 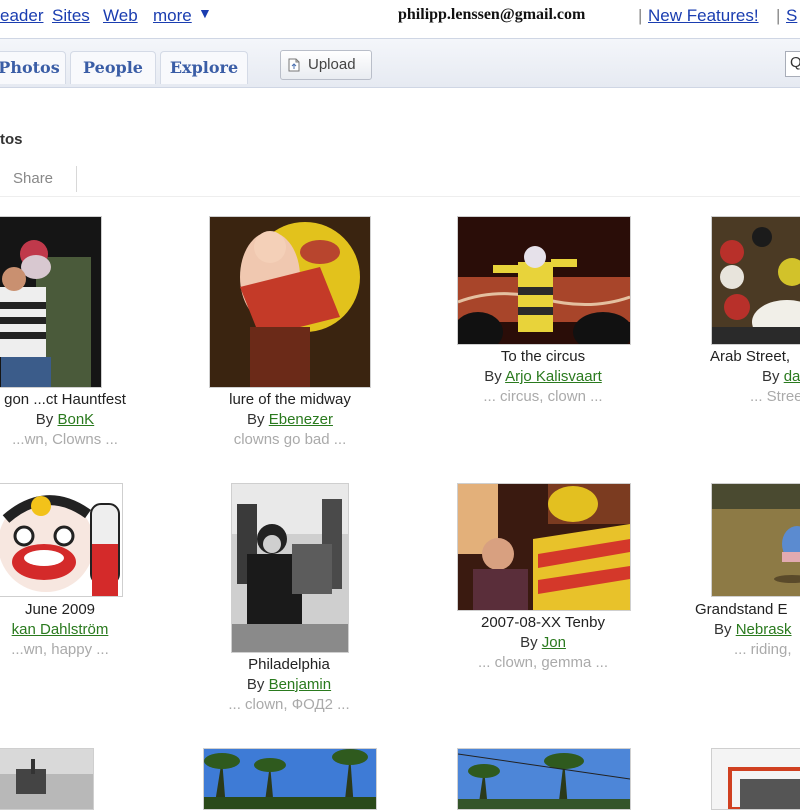 I want to click on photo-title: 2007-08-XX Tenby, so click(x=543, y=623).